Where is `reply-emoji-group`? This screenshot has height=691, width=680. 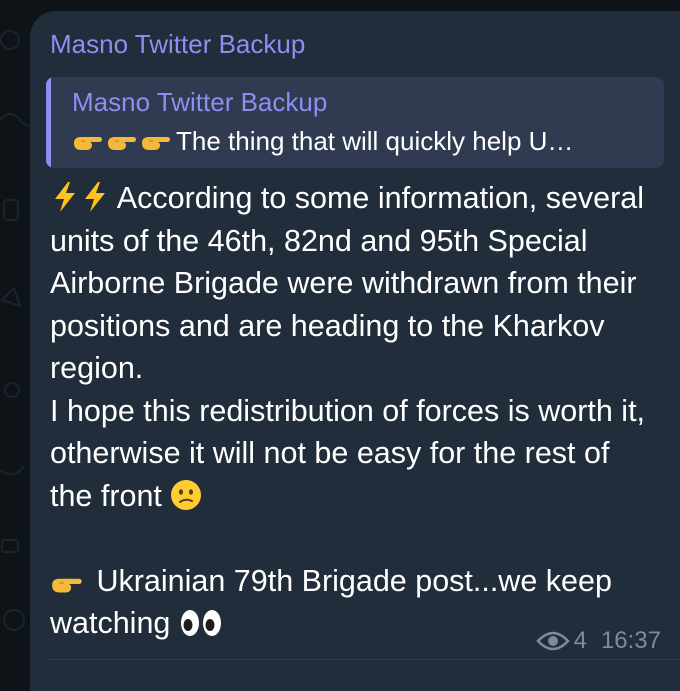
reply-emoji-group is located at coordinates (124, 144).